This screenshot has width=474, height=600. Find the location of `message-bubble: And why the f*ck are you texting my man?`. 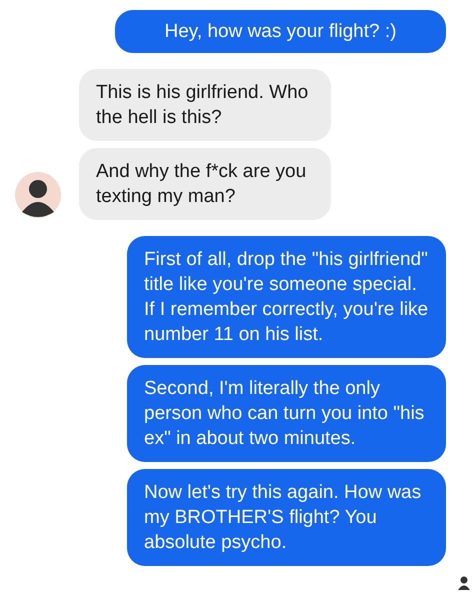

message-bubble: And why the f*ck are you texting my man? is located at coordinates (205, 184).